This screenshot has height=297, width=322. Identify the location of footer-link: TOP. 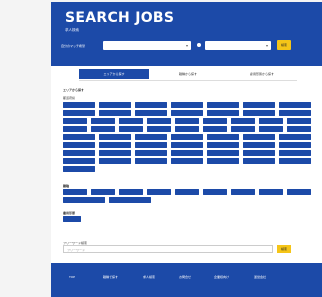
(72, 277).